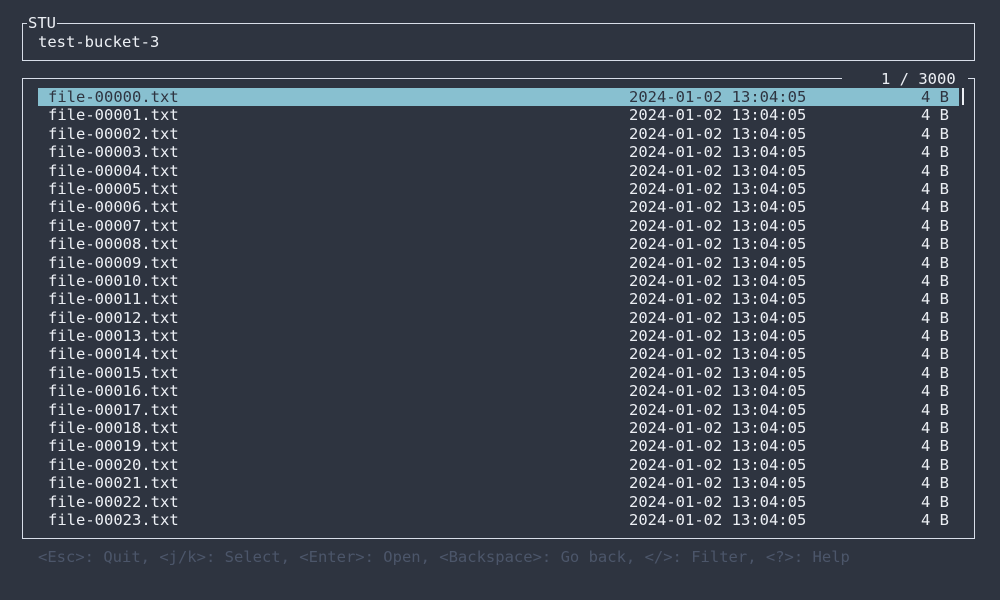 The height and width of the screenshot is (600, 1000). I want to click on file-name: file-00016.txt, so click(113, 391).